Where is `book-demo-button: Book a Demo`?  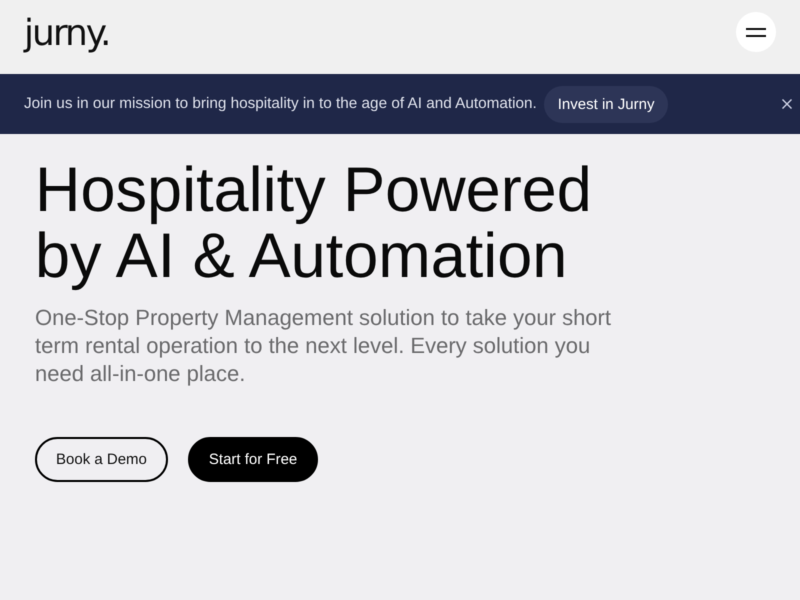
book-demo-button: Book a Demo is located at coordinates (101, 459).